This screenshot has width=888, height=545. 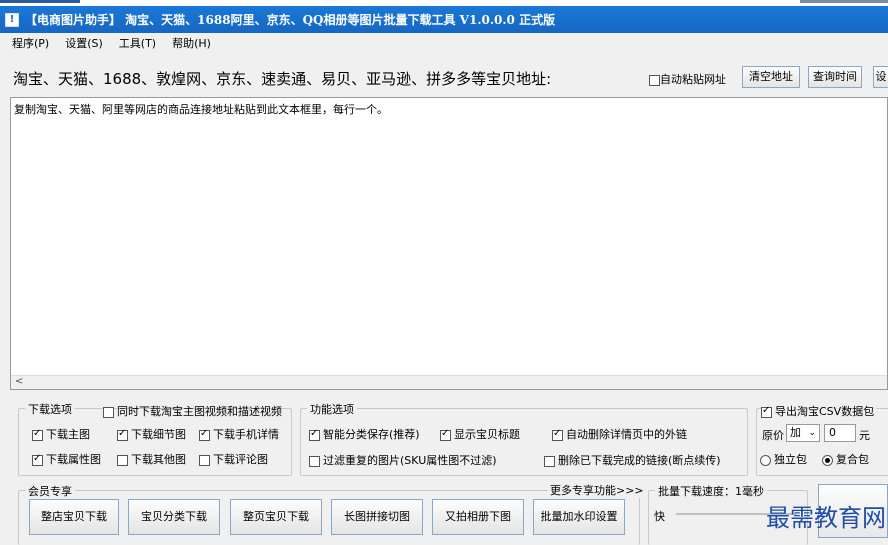 I want to click on settings-button: 设, so click(x=880, y=77).